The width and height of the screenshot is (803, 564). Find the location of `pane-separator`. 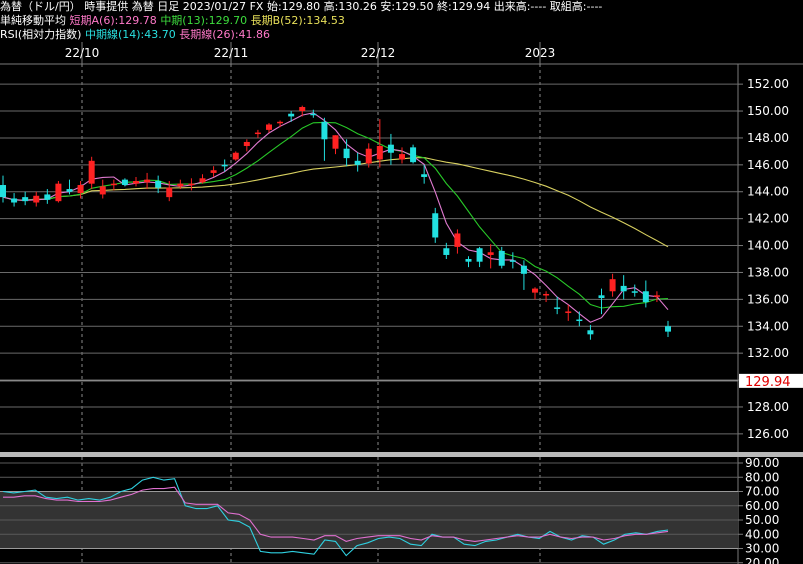

pane-separator is located at coordinates (401, 454).